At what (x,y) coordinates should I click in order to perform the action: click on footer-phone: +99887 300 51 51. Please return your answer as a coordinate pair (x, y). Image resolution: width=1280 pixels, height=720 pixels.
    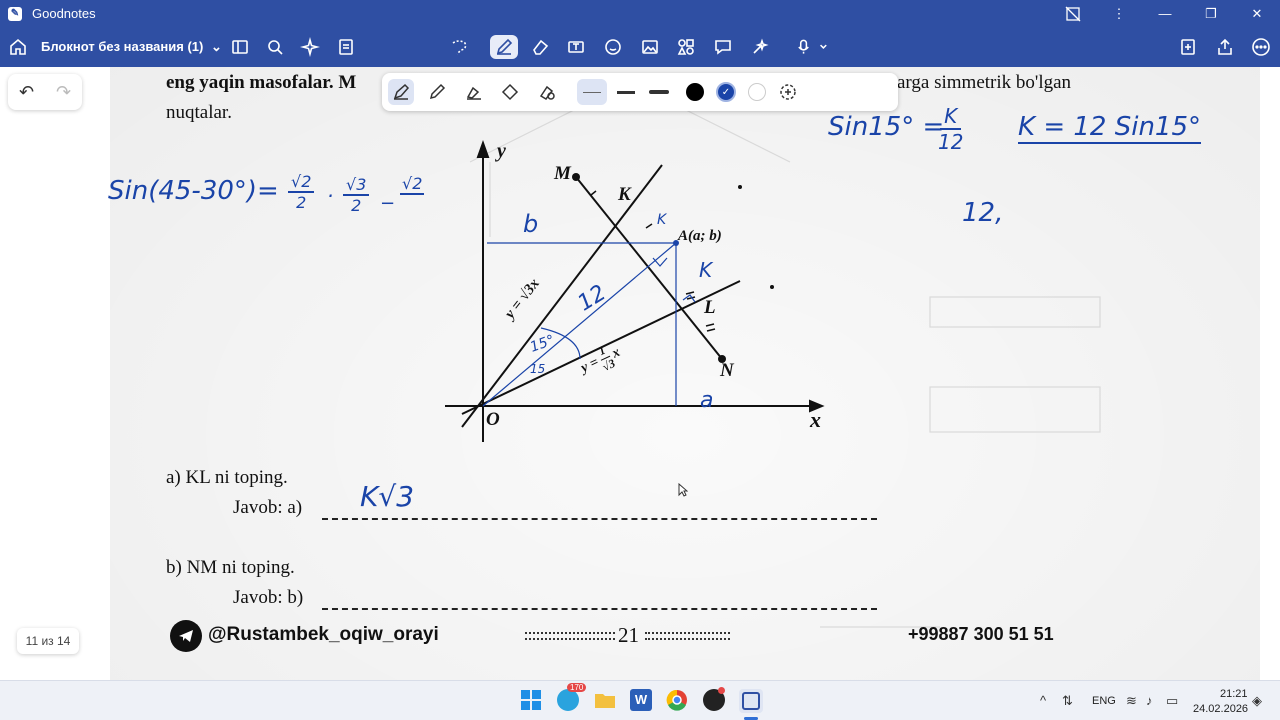
    Looking at the image, I should click on (981, 634).